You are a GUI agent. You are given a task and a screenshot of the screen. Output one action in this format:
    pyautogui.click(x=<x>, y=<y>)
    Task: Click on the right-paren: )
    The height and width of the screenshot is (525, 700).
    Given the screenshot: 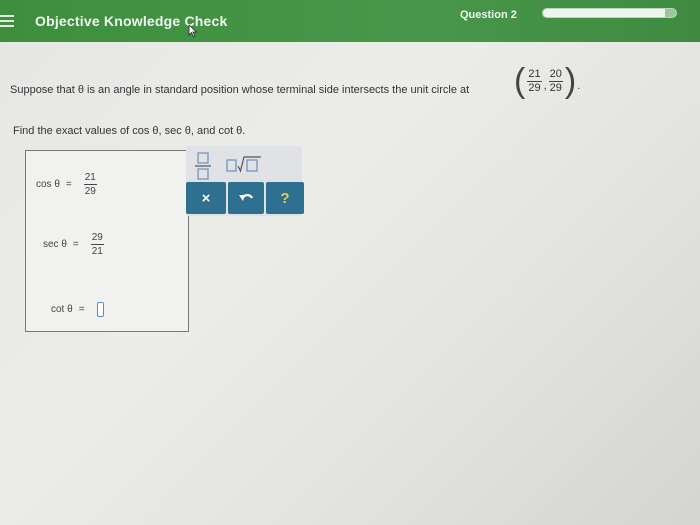 What is the action you would take?
    pyautogui.click(x=570, y=81)
    